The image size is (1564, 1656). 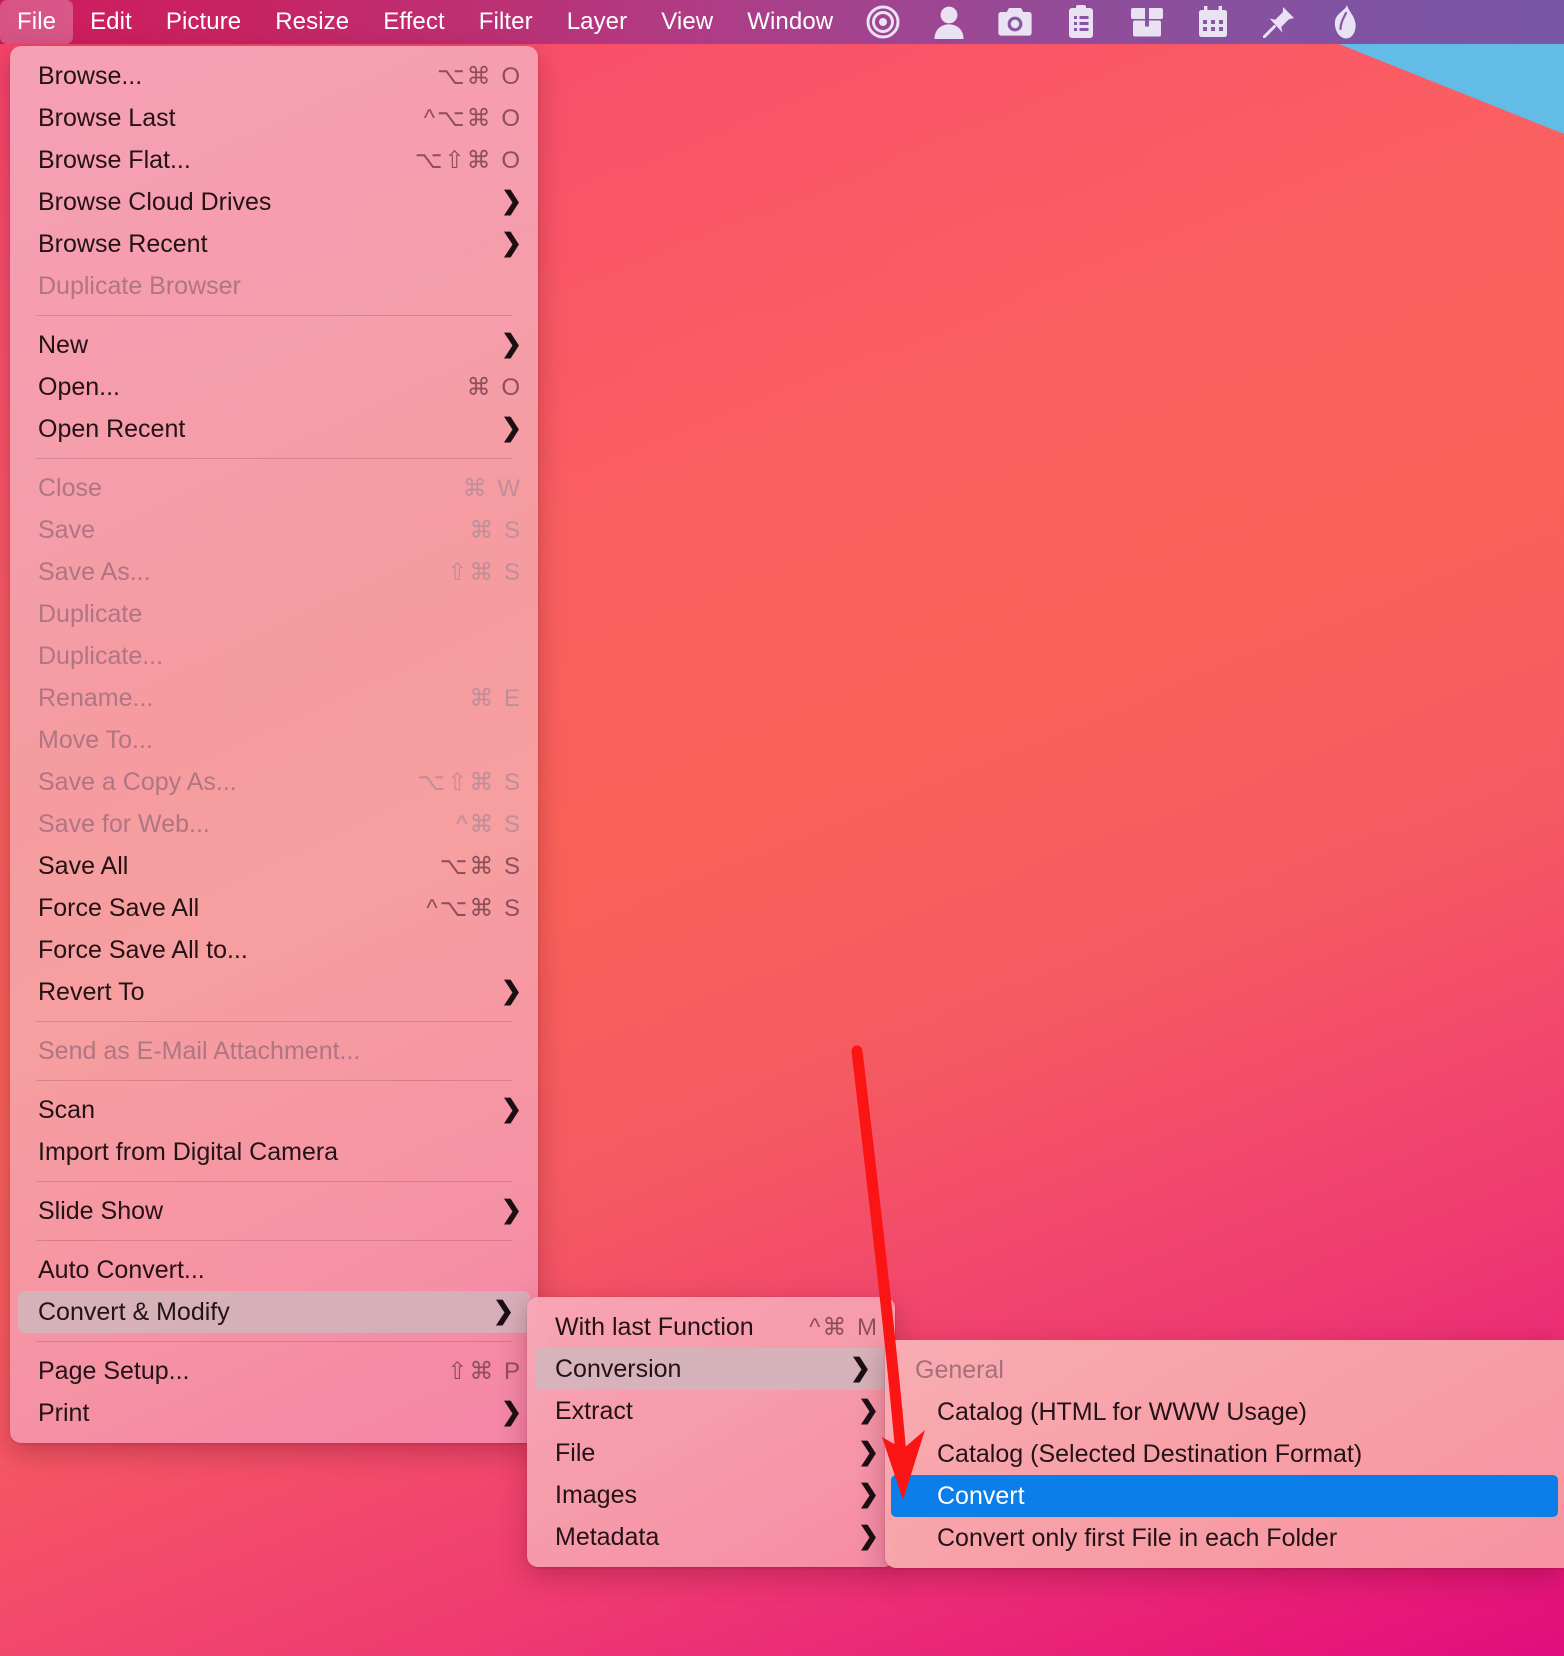 What do you see at coordinates (112, 428) in the screenshot?
I see `menu-item-label: Open Recent` at bounding box center [112, 428].